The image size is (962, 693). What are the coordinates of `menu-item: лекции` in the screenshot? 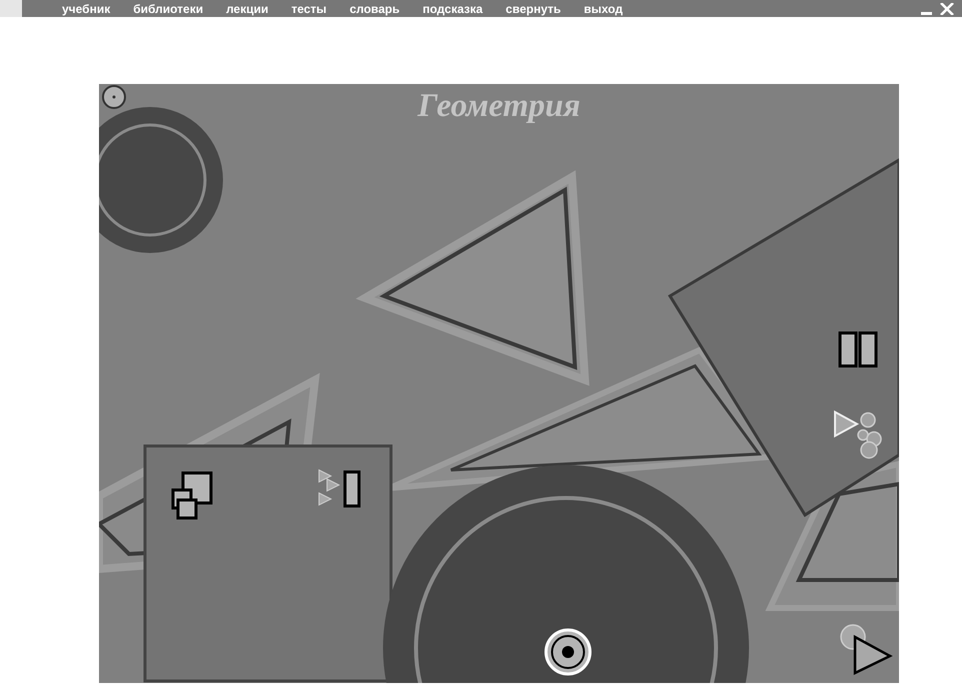 It's located at (247, 9).